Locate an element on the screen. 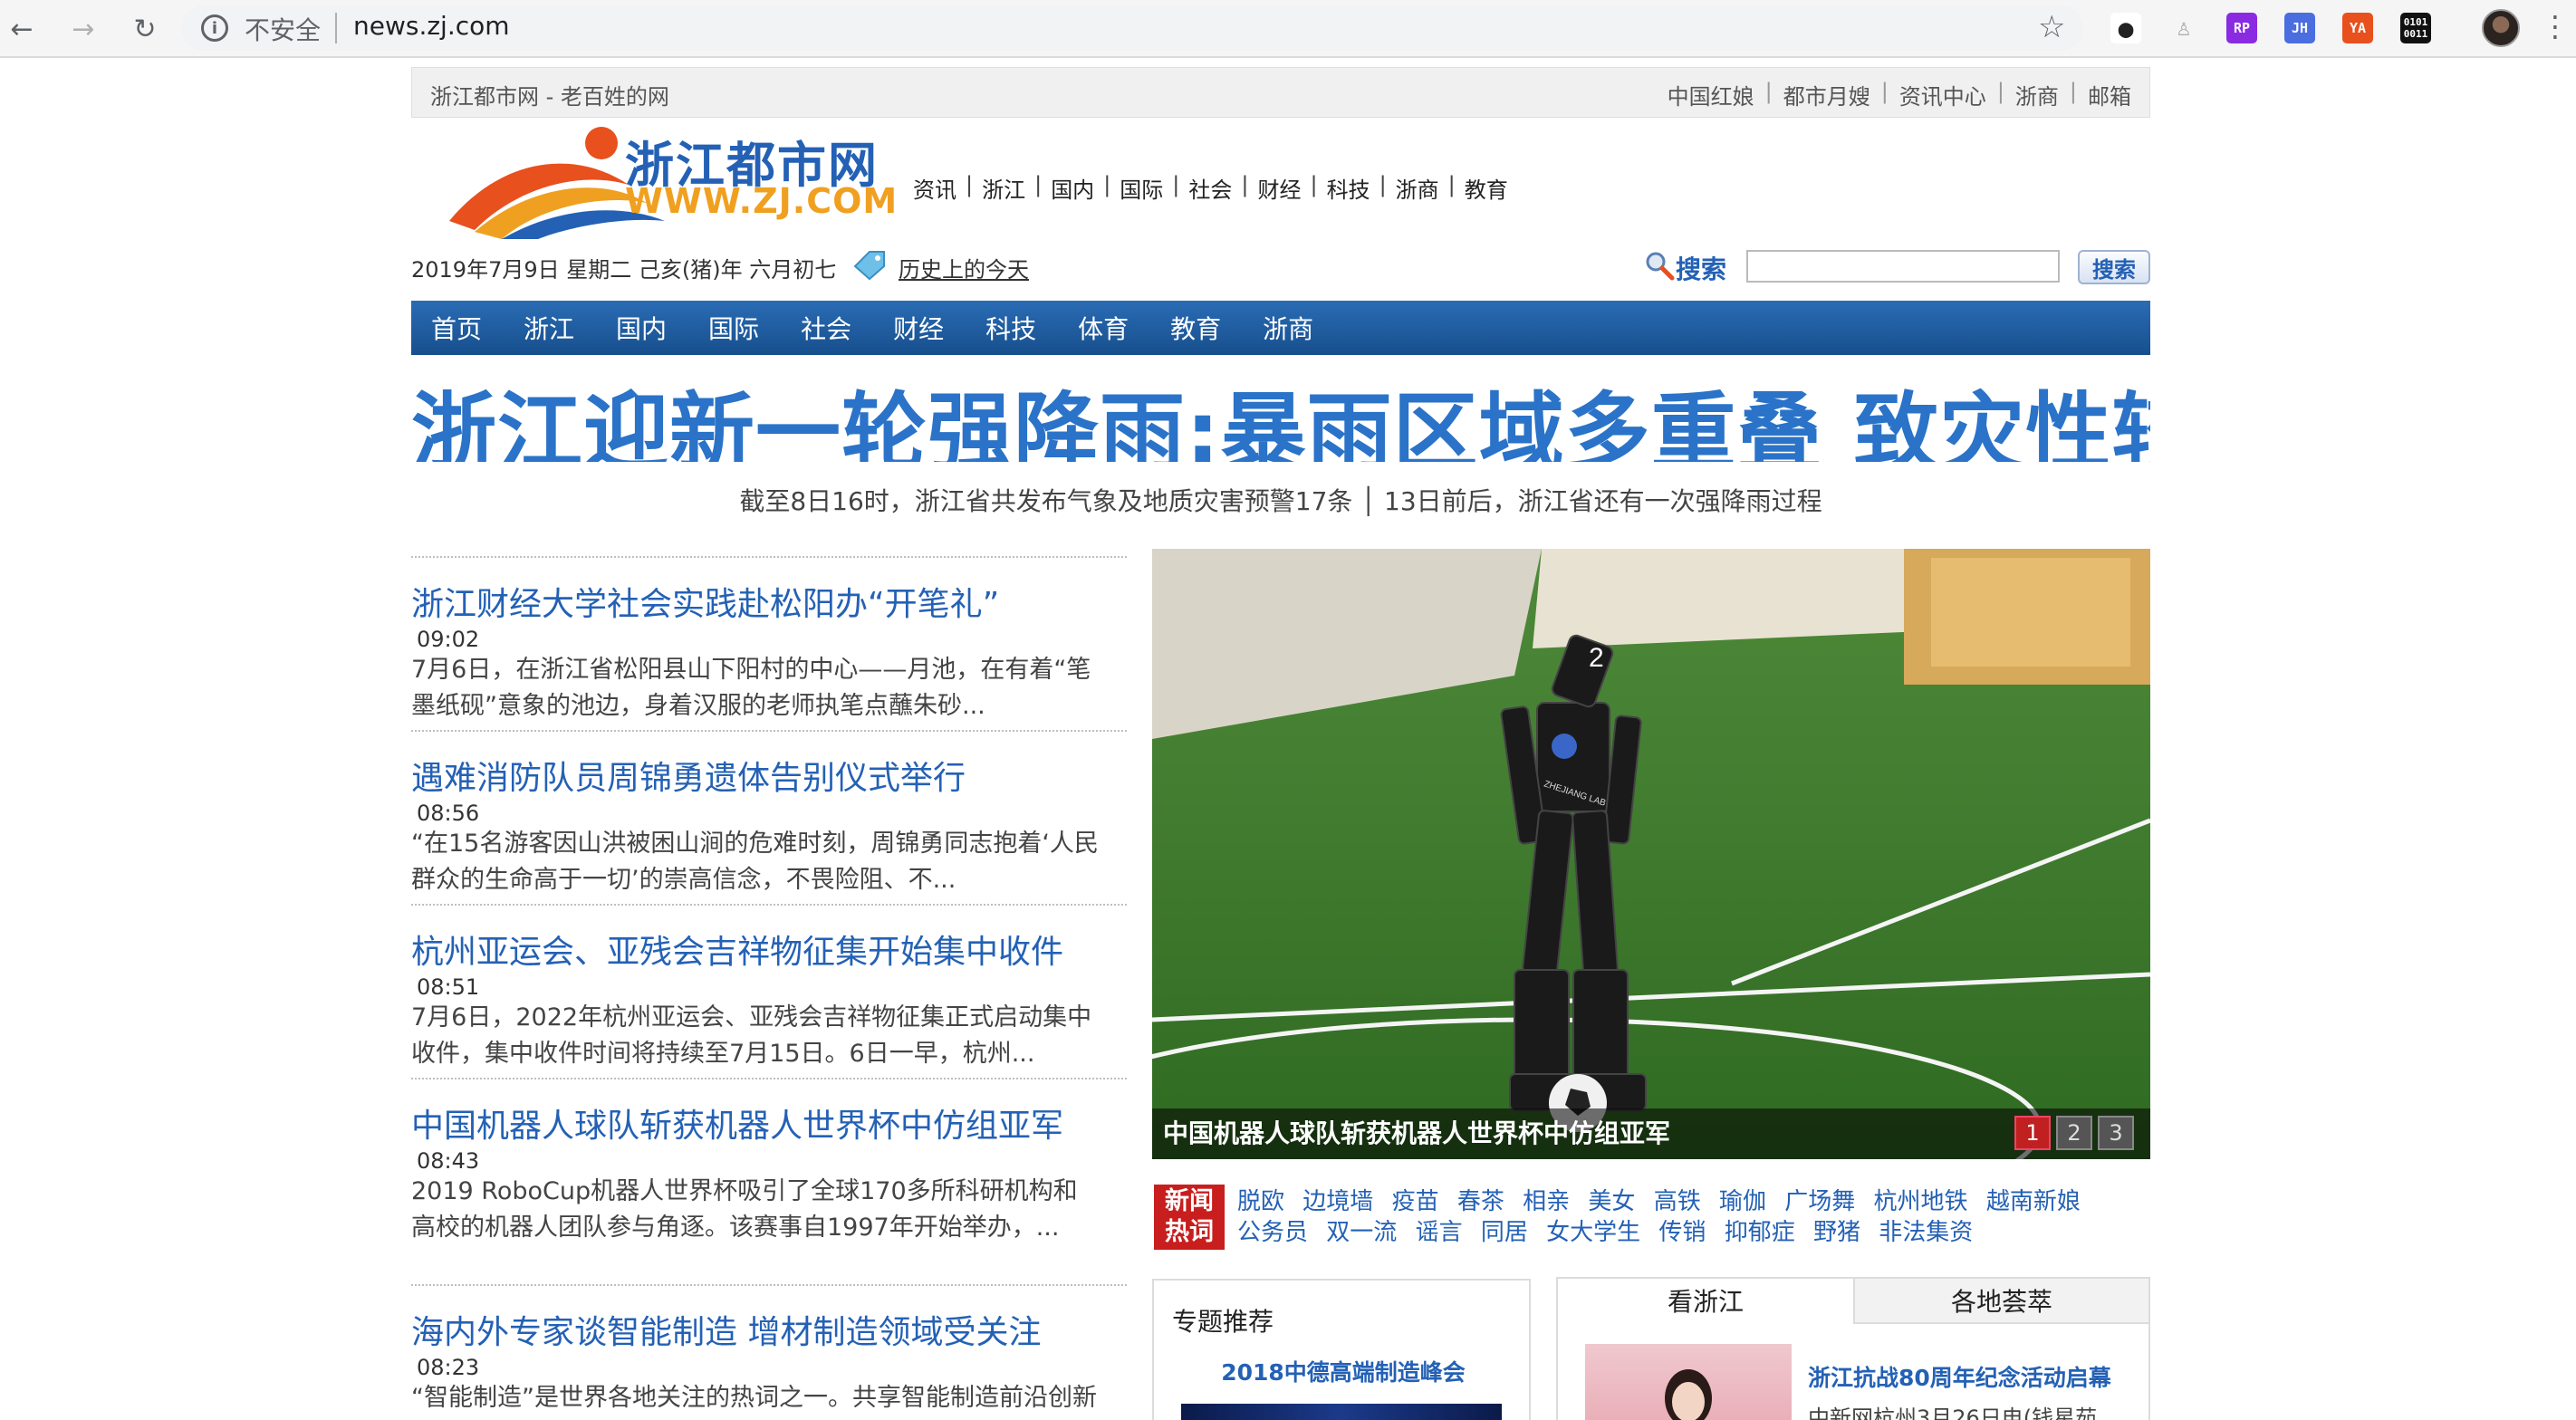 The height and width of the screenshot is (1420, 2576). jh-extension-icon: JH is located at coordinates (2299, 28).